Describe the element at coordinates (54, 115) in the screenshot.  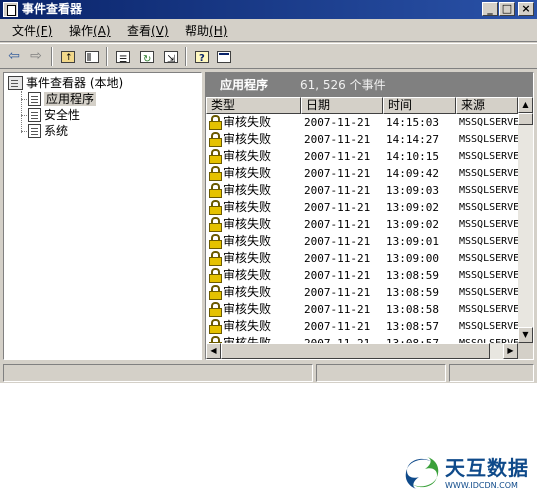
I see `tree-item-security: 安全性` at that location.